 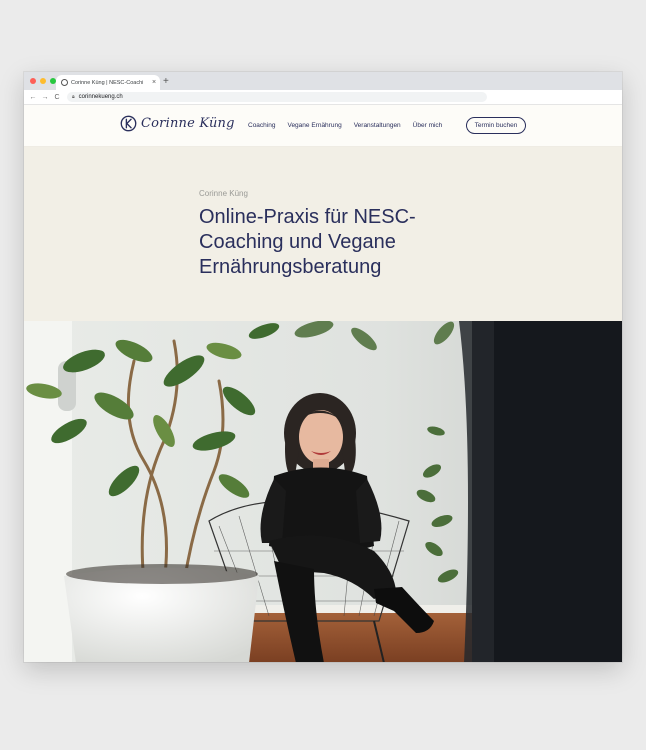 What do you see at coordinates (33, 81) in the screenshot?
I see `close-window-button` at bounding box center [33, 81].